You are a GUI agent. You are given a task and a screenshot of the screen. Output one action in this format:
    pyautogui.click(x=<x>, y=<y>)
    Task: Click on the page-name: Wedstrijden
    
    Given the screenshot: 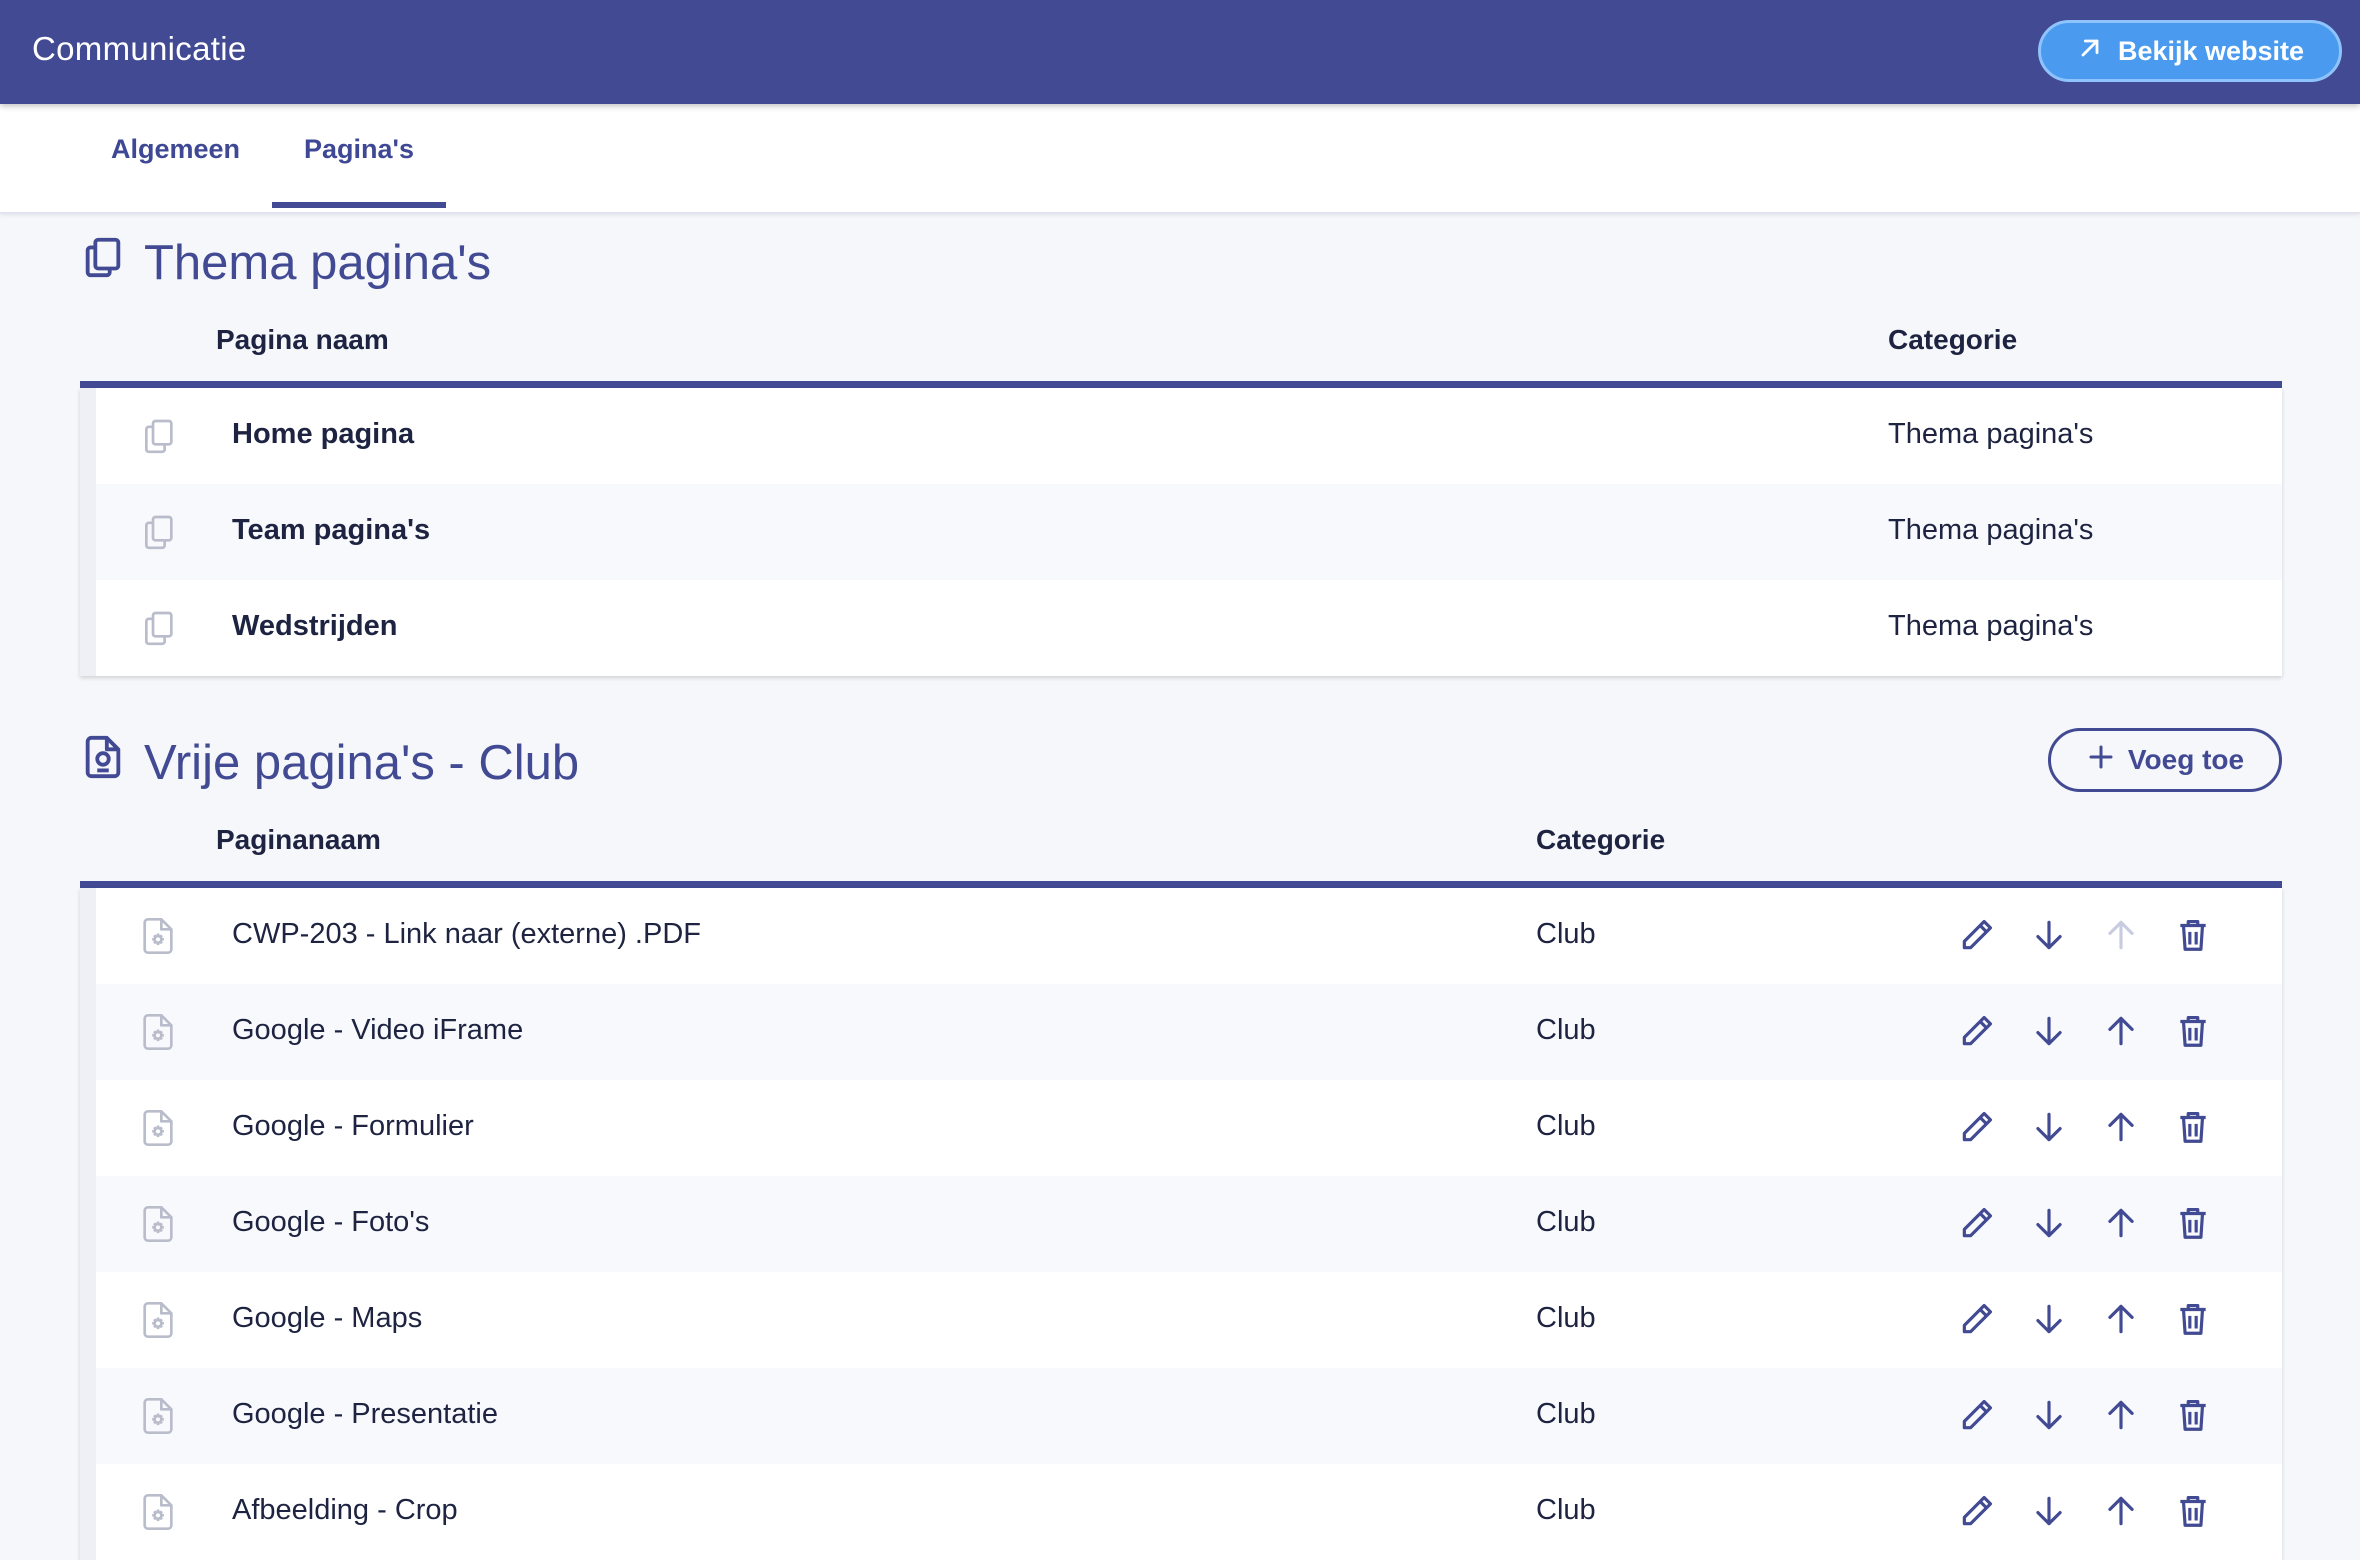 What is the action you would take?
    pyautogui.click(x=314, y=626)
    